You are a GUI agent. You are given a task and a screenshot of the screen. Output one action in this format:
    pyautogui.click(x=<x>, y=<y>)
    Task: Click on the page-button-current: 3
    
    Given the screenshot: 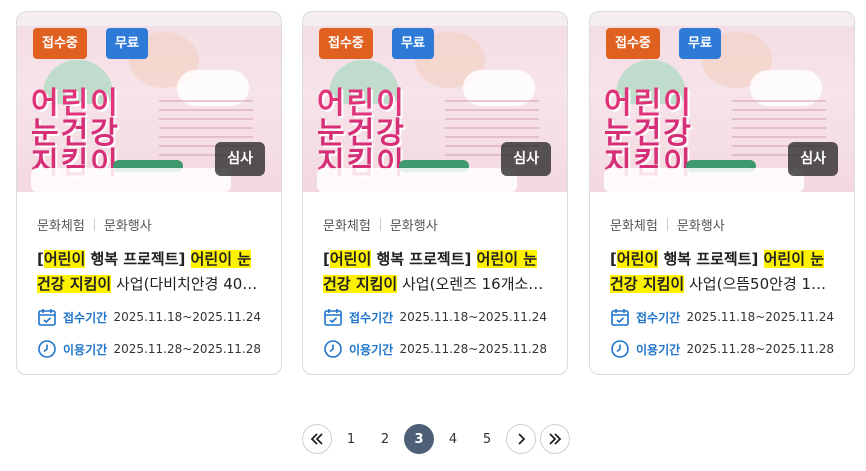 What is the action you would take?
    pyautogui.click(x=419, y=439)
    